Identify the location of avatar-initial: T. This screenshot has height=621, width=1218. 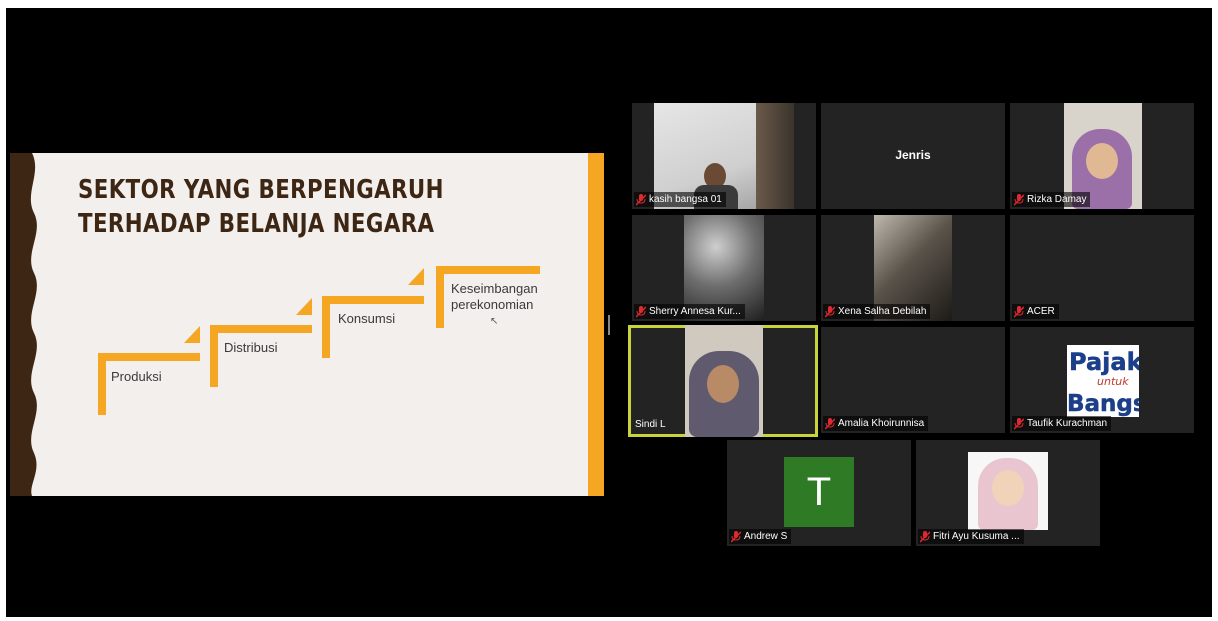
(819, 492).